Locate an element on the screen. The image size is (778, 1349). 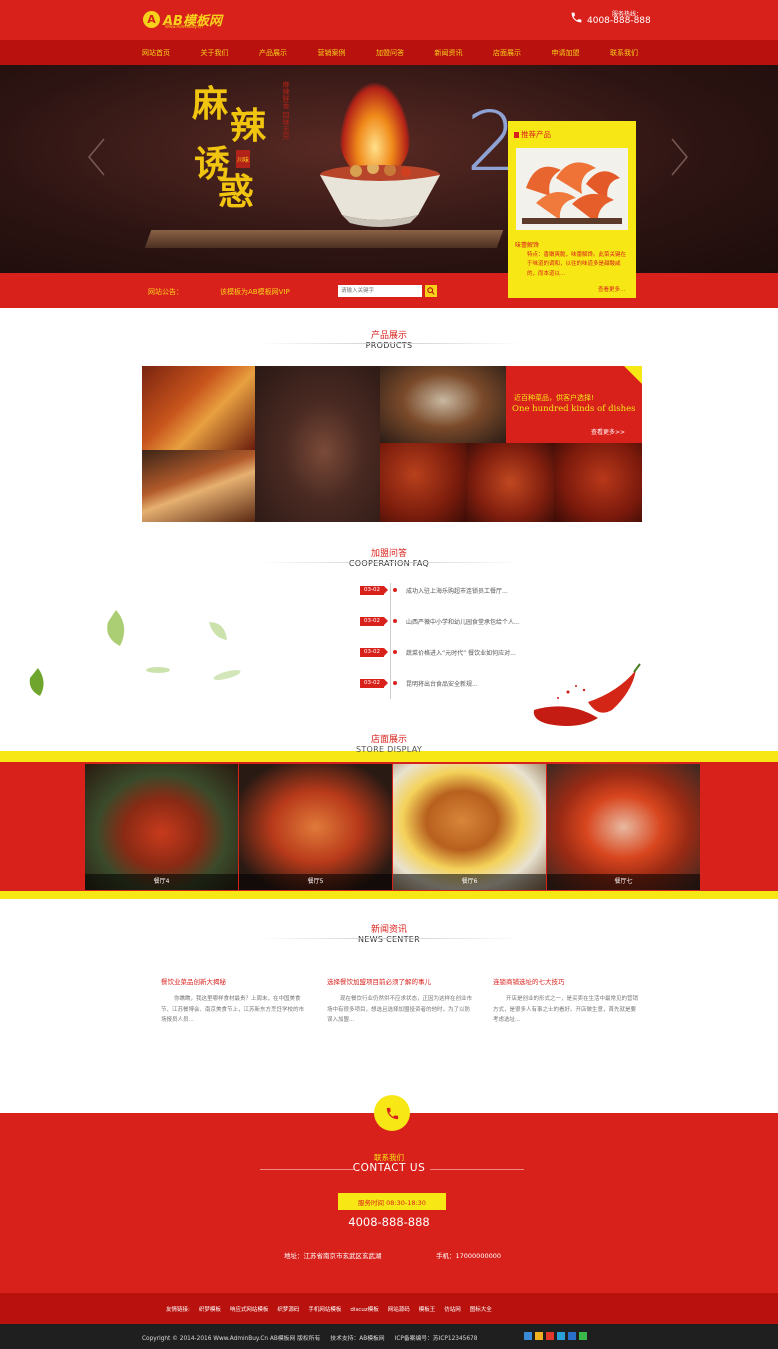
news-title: 选择餐饮加盟项目前必须了解的事儿 is located at coordinates (401, 981).